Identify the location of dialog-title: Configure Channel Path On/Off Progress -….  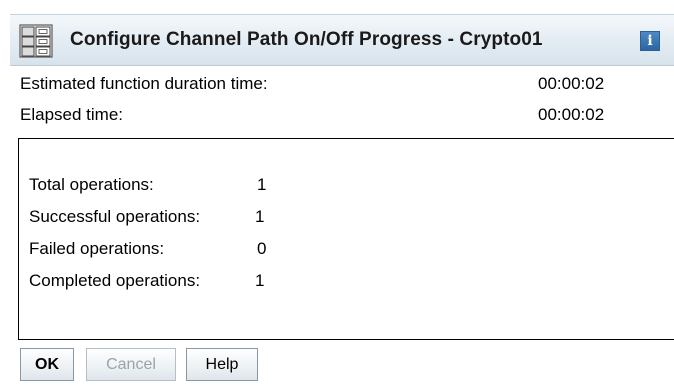
(306, 39).